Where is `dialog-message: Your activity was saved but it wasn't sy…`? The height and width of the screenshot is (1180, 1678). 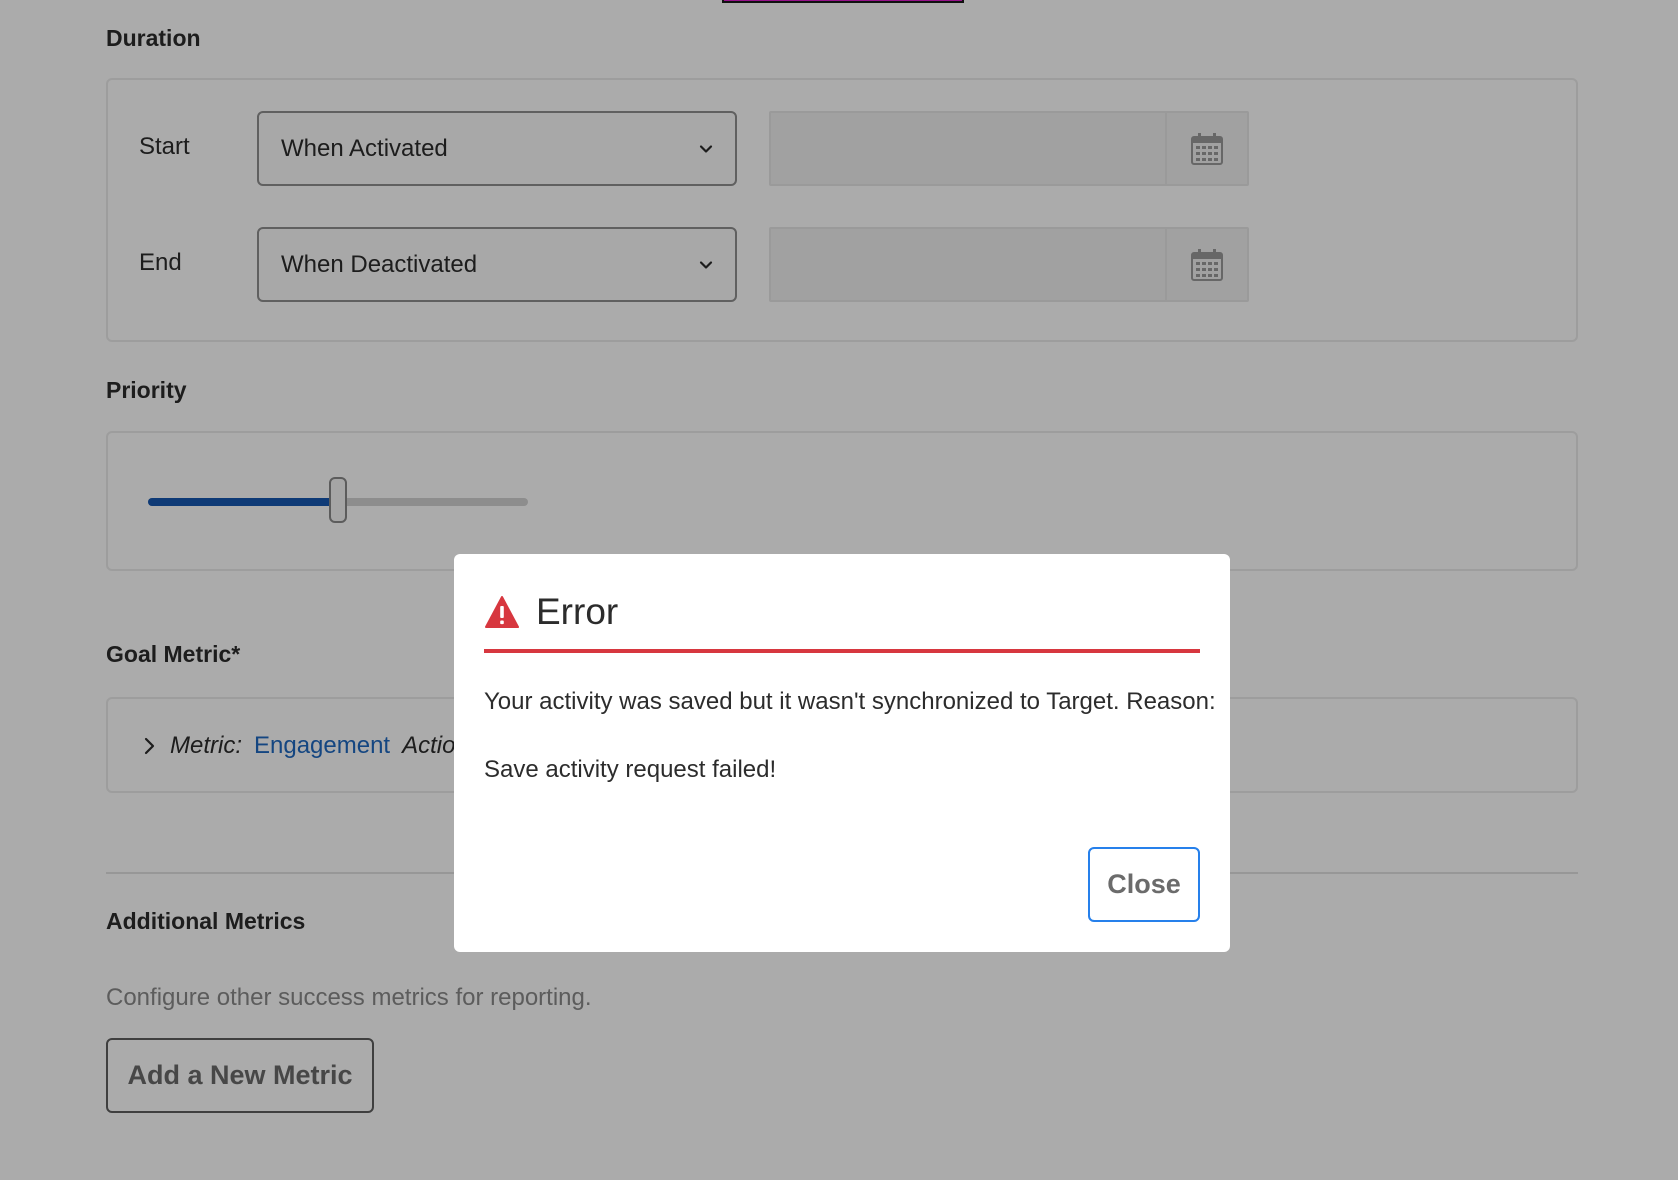
dialog-message: Your activity was saved but it wasn't sy… is located at coordinates (850, 701).